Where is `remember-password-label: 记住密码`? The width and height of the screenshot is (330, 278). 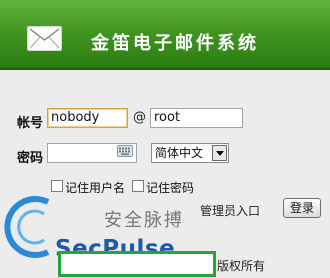 remember-password-label: 记住密码 is located at coordinates (170, 188).